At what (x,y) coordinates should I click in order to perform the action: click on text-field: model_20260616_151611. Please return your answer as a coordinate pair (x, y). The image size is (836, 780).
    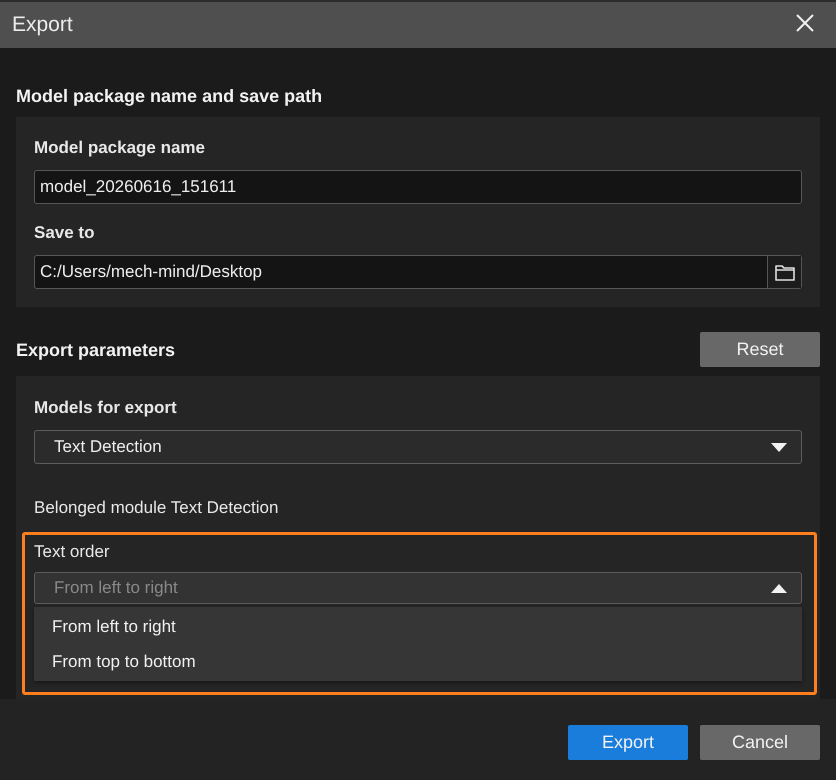
    Looking at the image, I should click on (418, 187).